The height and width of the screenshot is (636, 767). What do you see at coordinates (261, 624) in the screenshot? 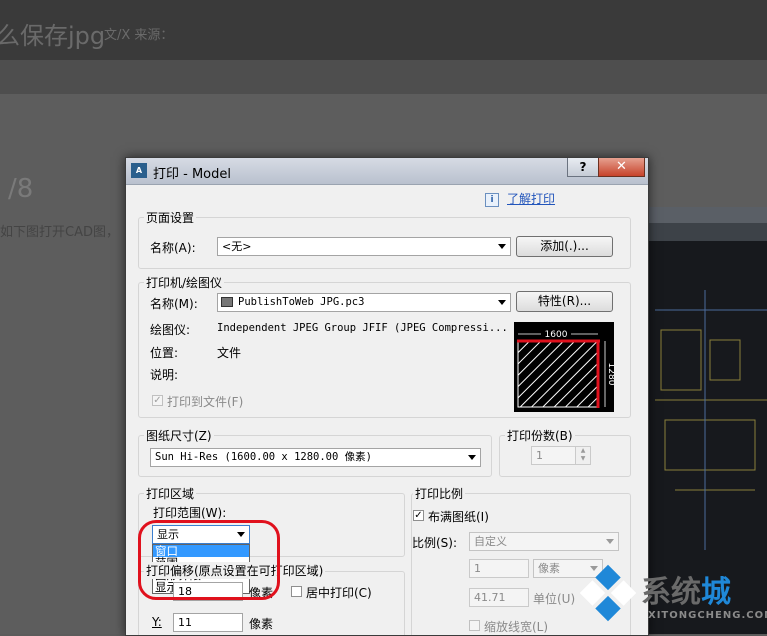
I see `offset-y-unit: 像素` at bounding box center [261, 624].